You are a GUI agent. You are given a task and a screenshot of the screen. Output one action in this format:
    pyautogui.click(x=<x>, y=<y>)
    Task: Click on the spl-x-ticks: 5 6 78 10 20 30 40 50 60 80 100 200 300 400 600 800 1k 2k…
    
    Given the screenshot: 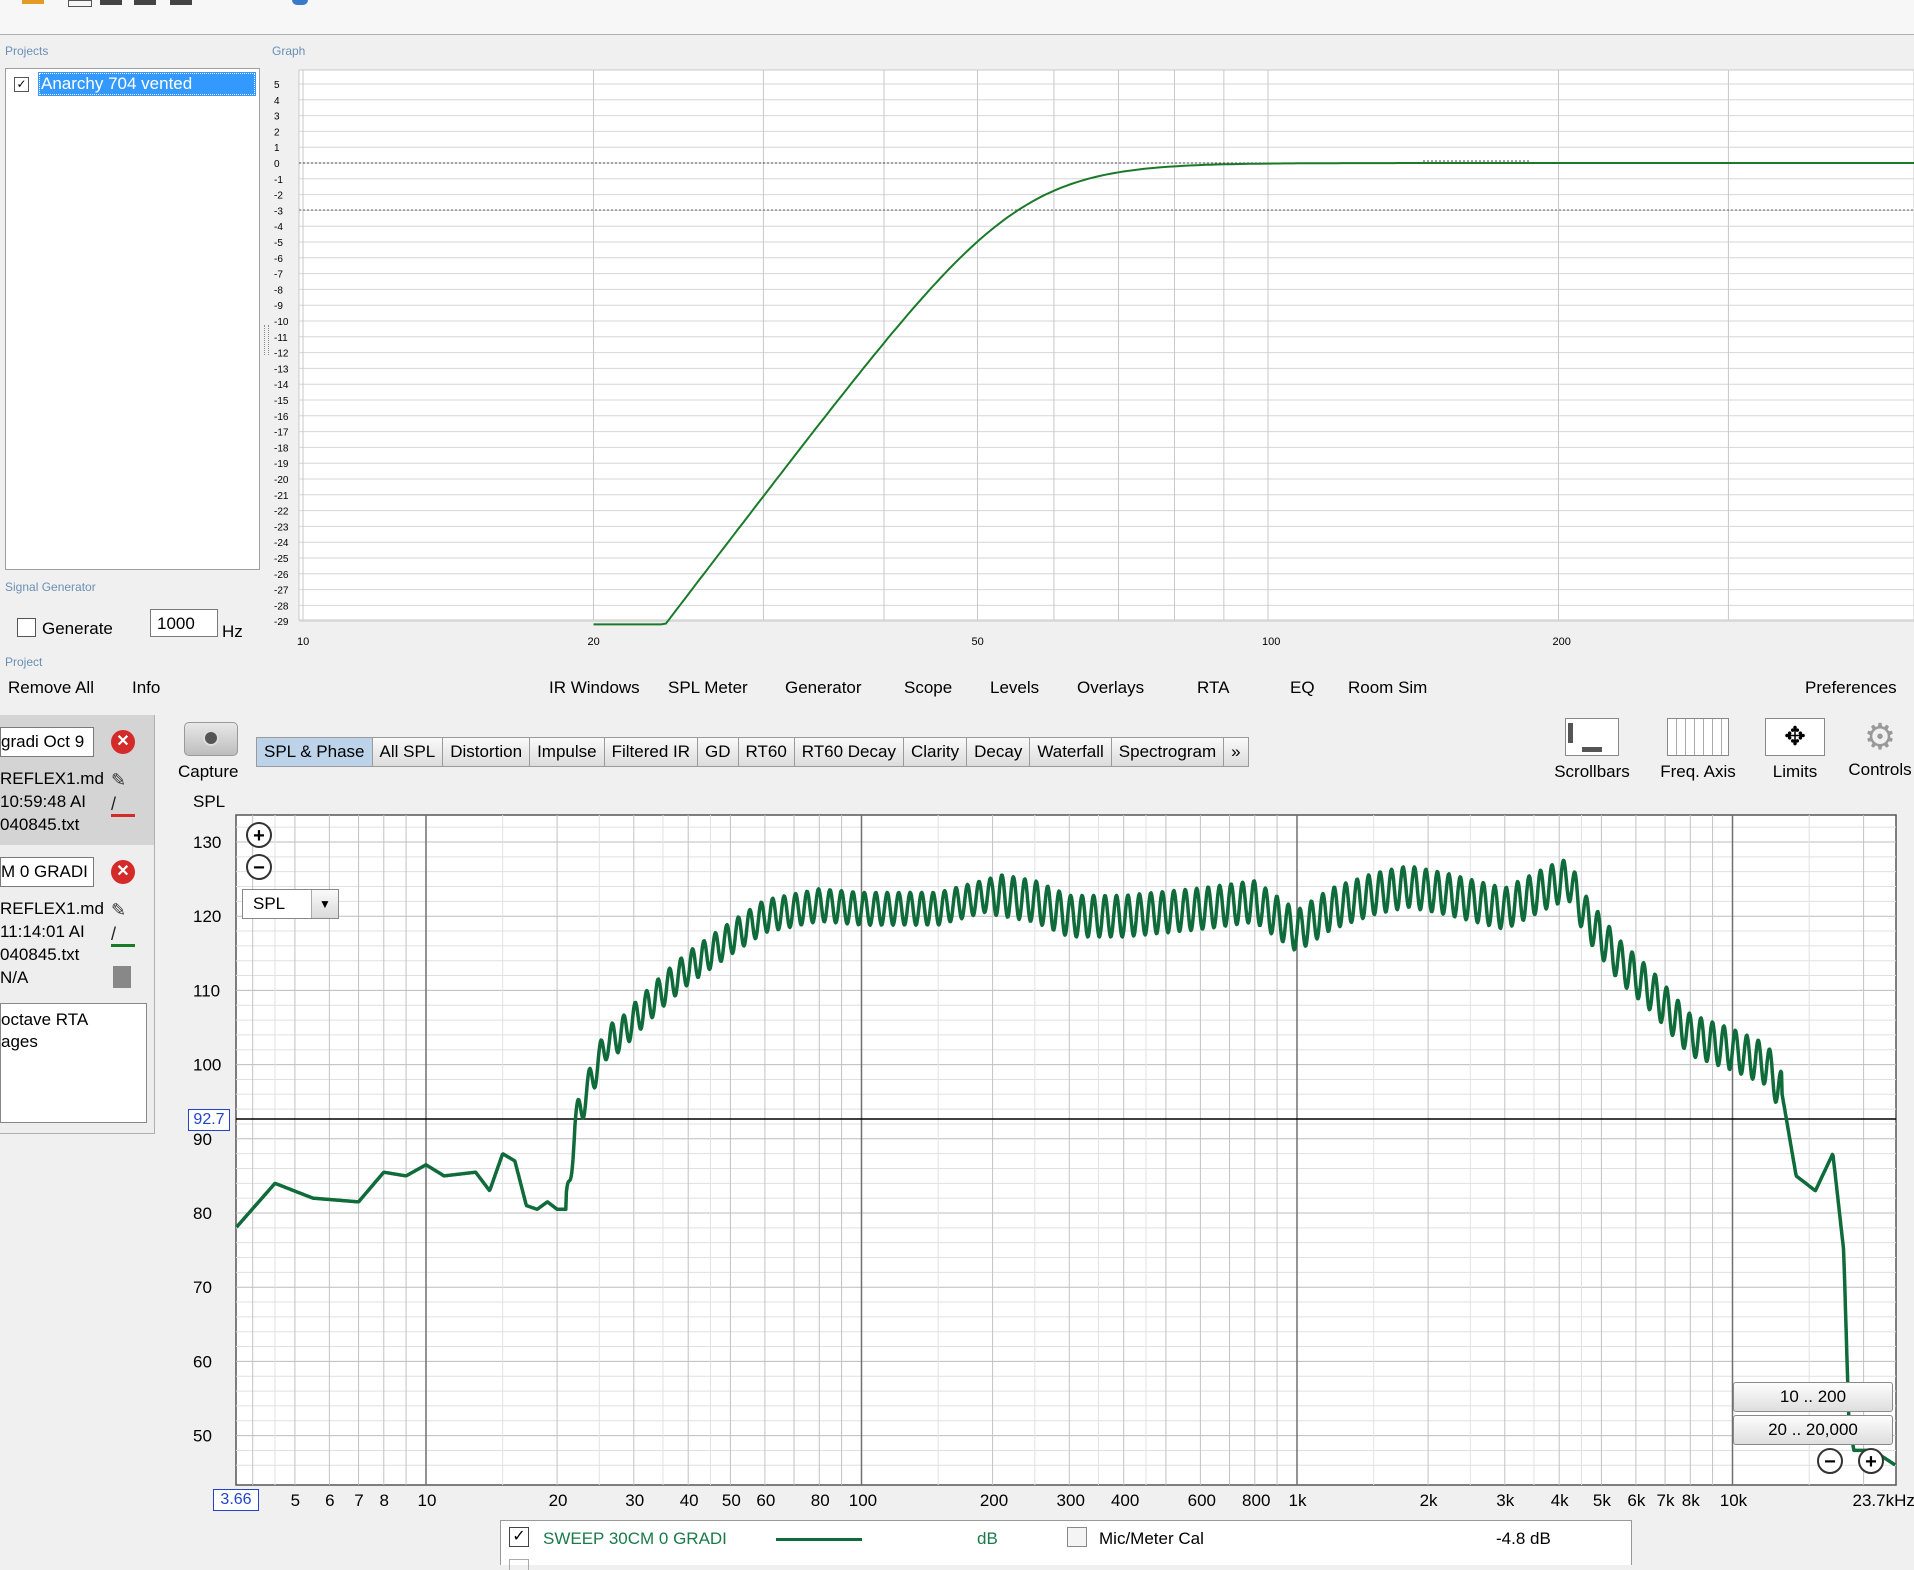 What is the action you would take?
    pyautogui.click(x=1102, y=1500)
    